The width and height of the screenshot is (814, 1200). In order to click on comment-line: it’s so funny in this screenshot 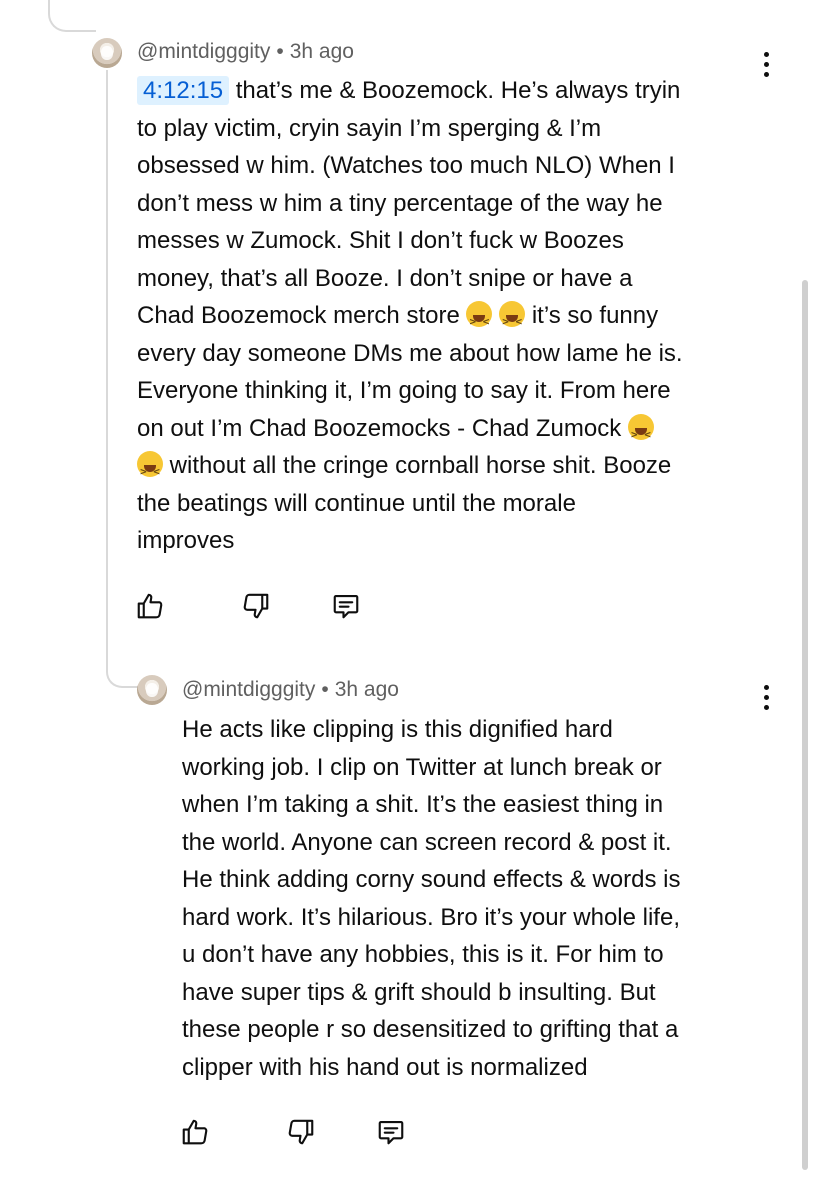, I will do `click(592, 315)`.